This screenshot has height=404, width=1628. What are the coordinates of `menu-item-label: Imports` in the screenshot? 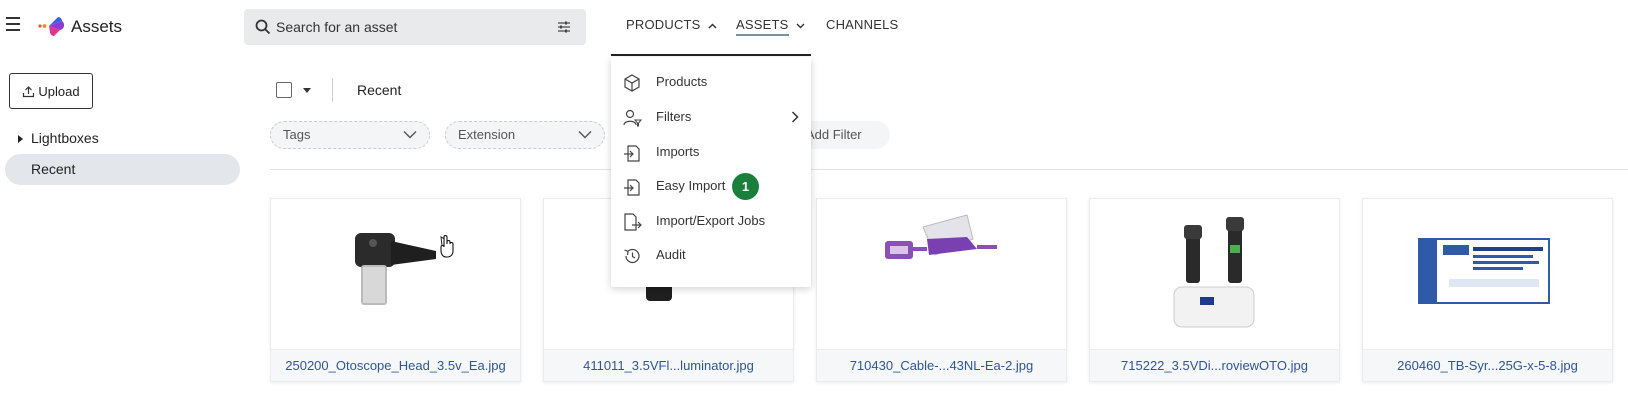 It's located at (678, 151).